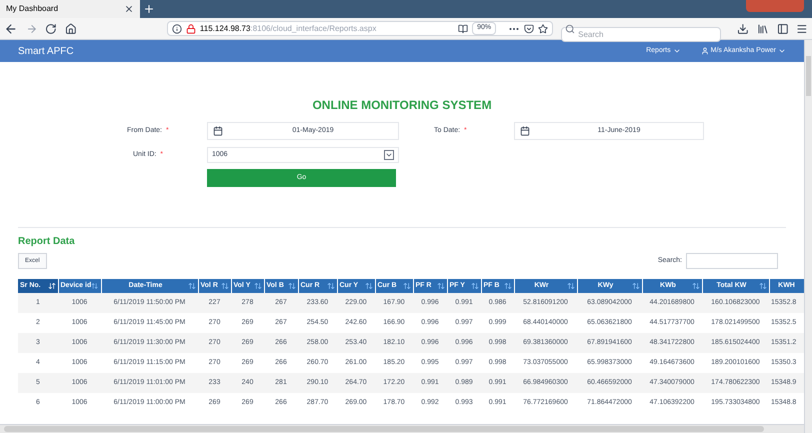 The width and height of the screenshot is (812, 433). What do you see at coordinates (402, 428) in the screenshot?
I see `horizontal-scrollbar` at bounding box center [402, 428].